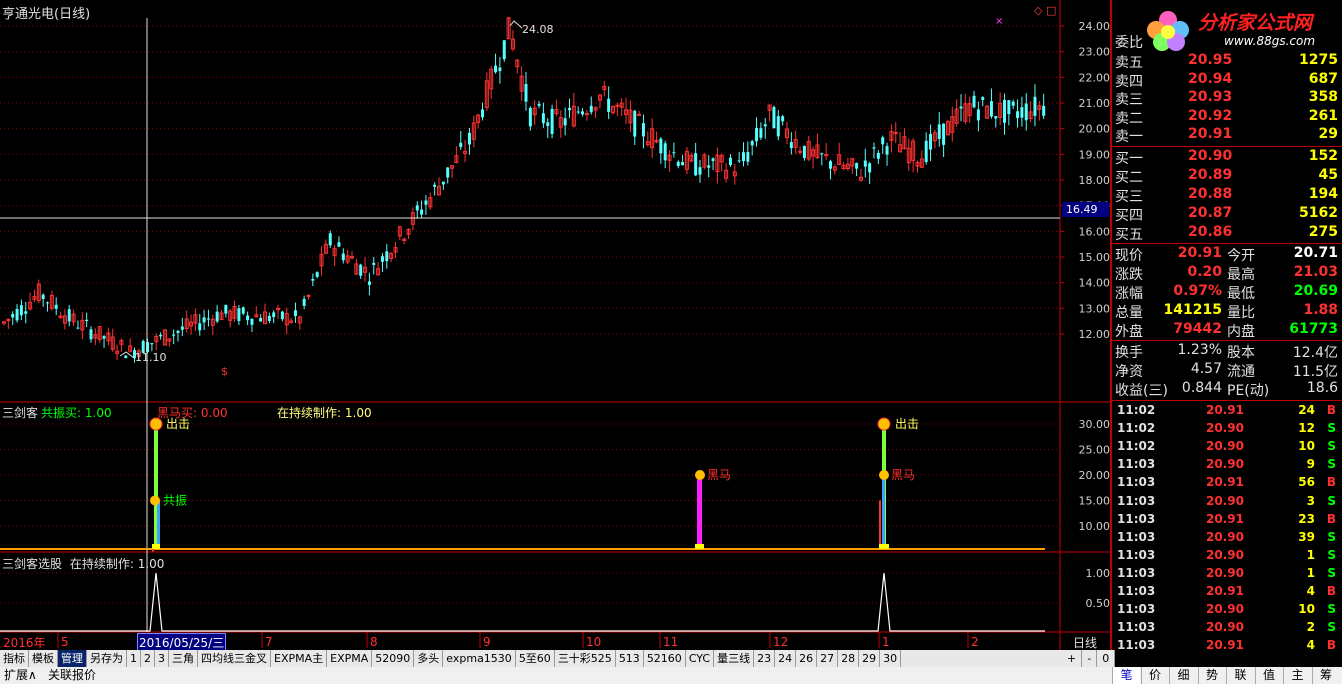 This screenshot has height=684, width=1342. What do you see at coordinates (1045, 10) in the screenshot?
I see `window-marks: ◇ □` at bounding box center [1045, 10].